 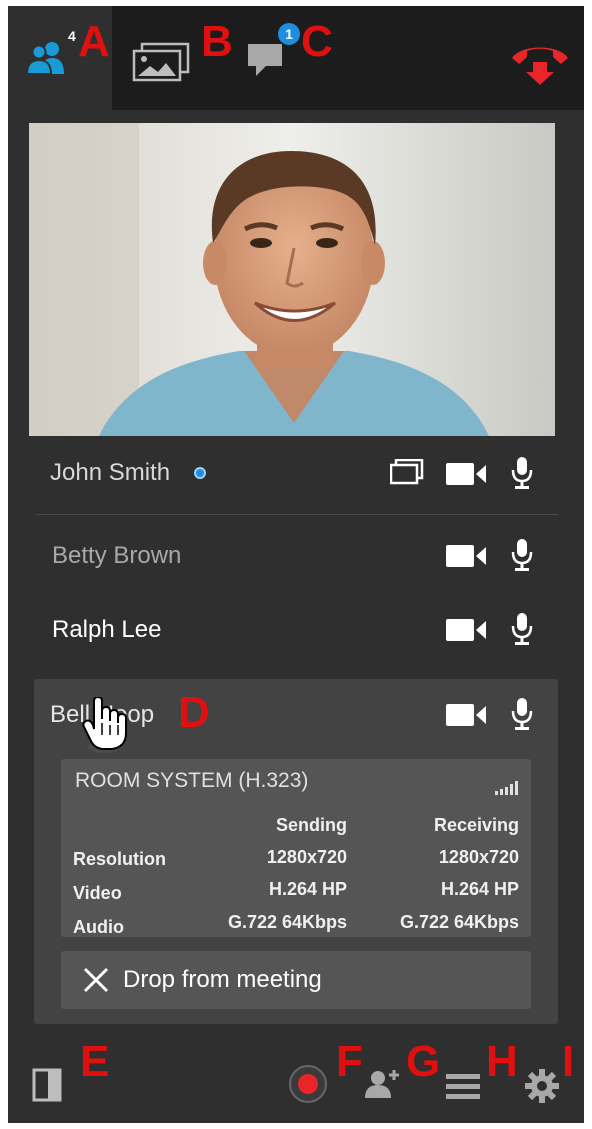 I want to click on callout-h: H, so click(x=502, y=1061).